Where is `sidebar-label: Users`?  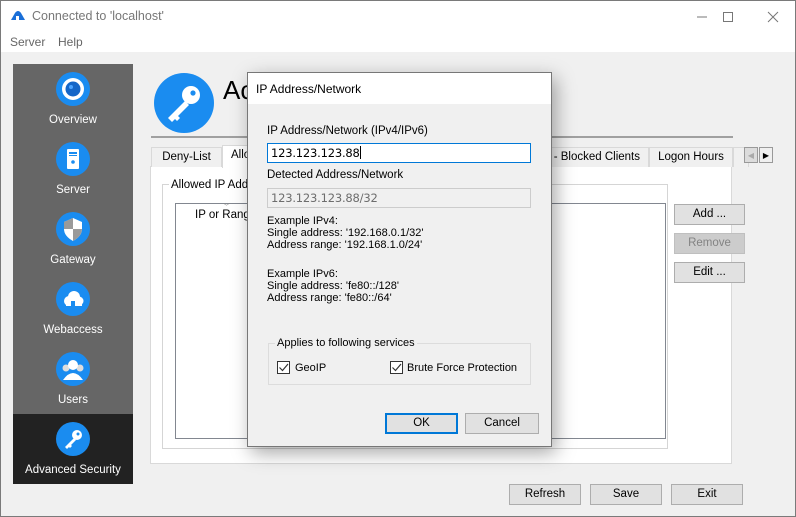 sidebar-label: Users is located at coordinates (73, 400).